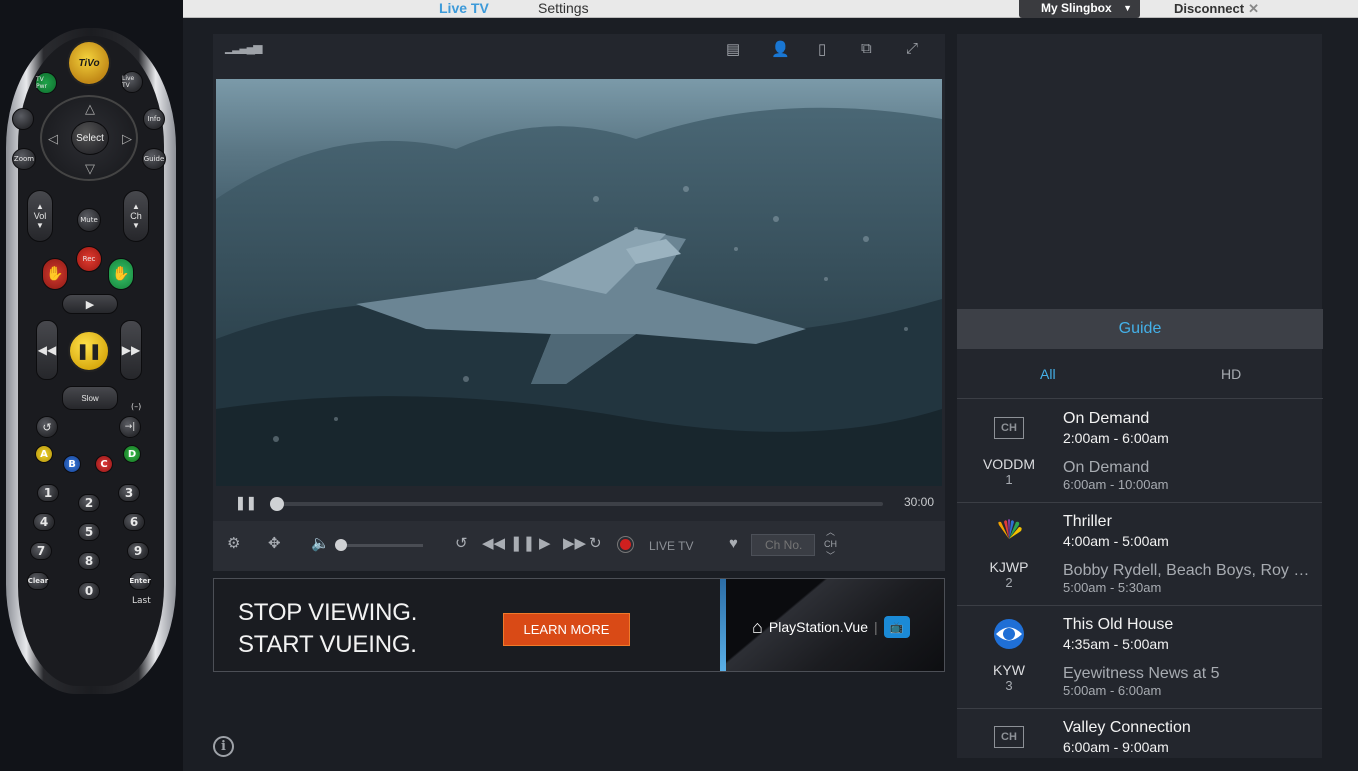  I want to click on rewind-button: ◀◀, so click(47, 350).